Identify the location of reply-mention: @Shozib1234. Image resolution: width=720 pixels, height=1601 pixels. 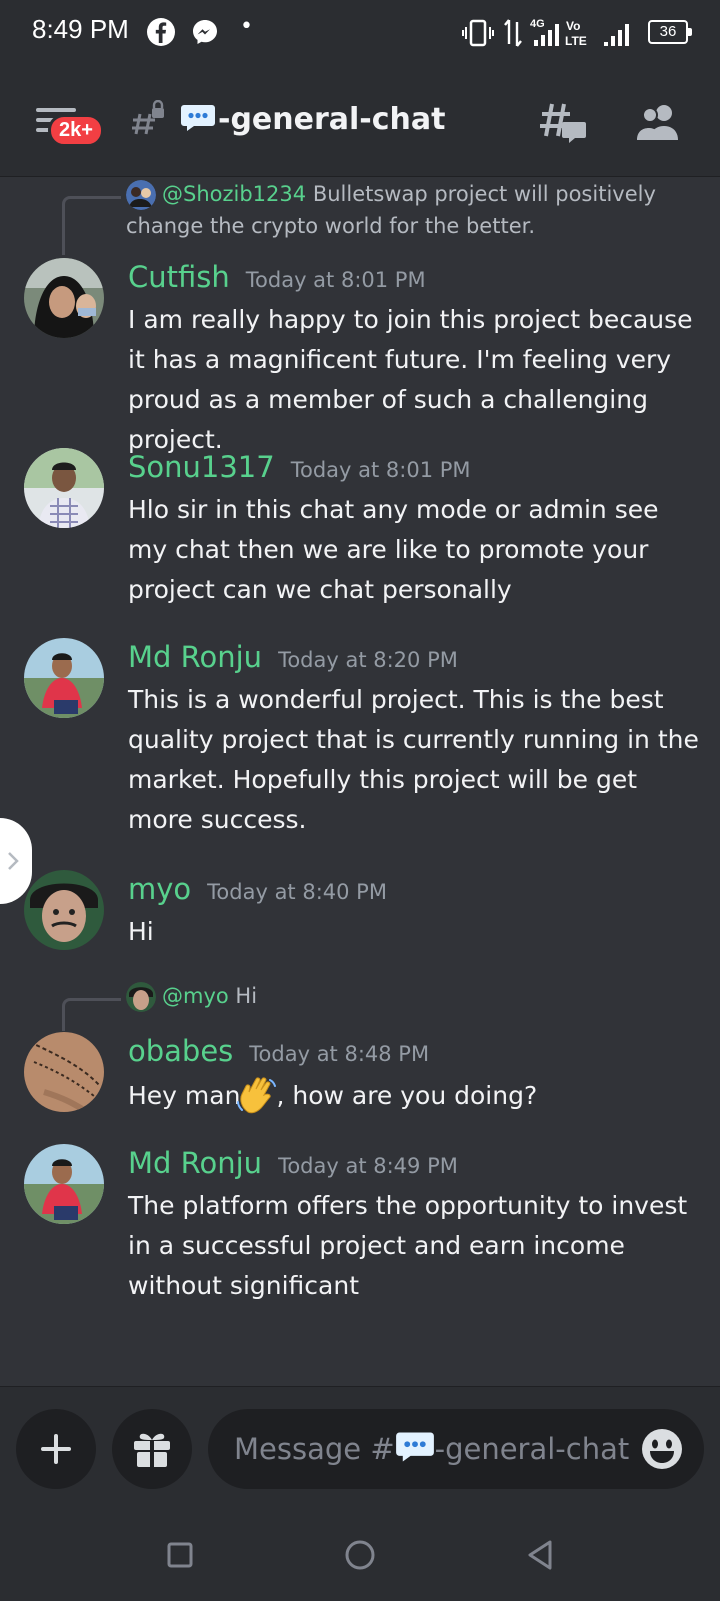
(234, 194).